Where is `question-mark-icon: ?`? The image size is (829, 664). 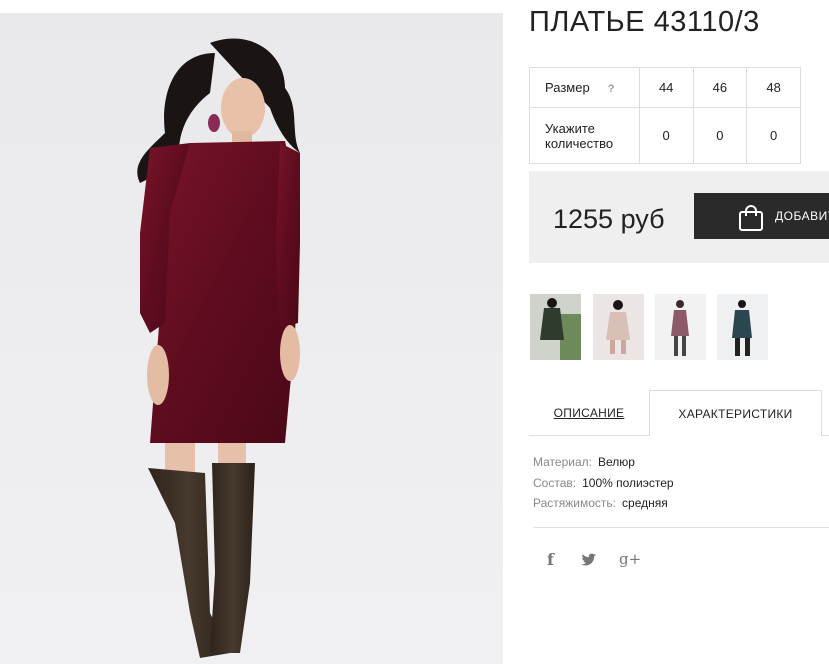
question-mark-icon: ? is located at coordinates (611, 89).